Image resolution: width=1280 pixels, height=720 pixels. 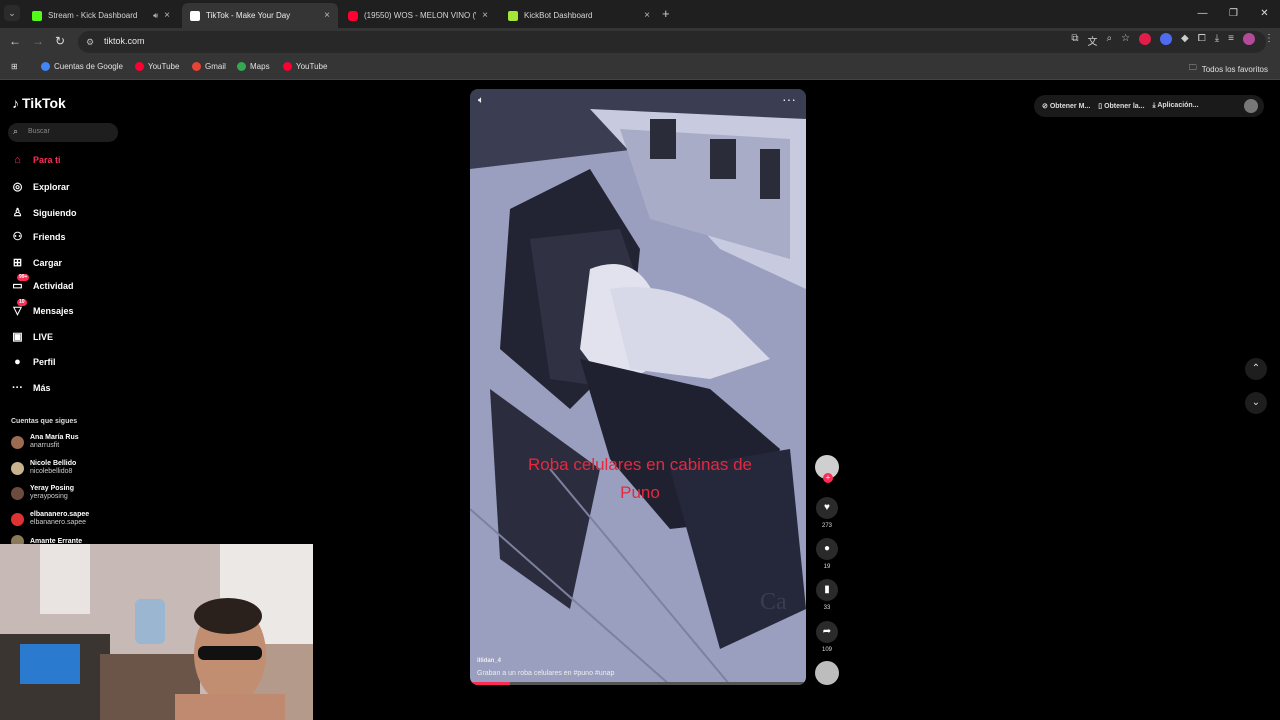 I want to click on comment-button: ● 19, so click(x=827, y=554).